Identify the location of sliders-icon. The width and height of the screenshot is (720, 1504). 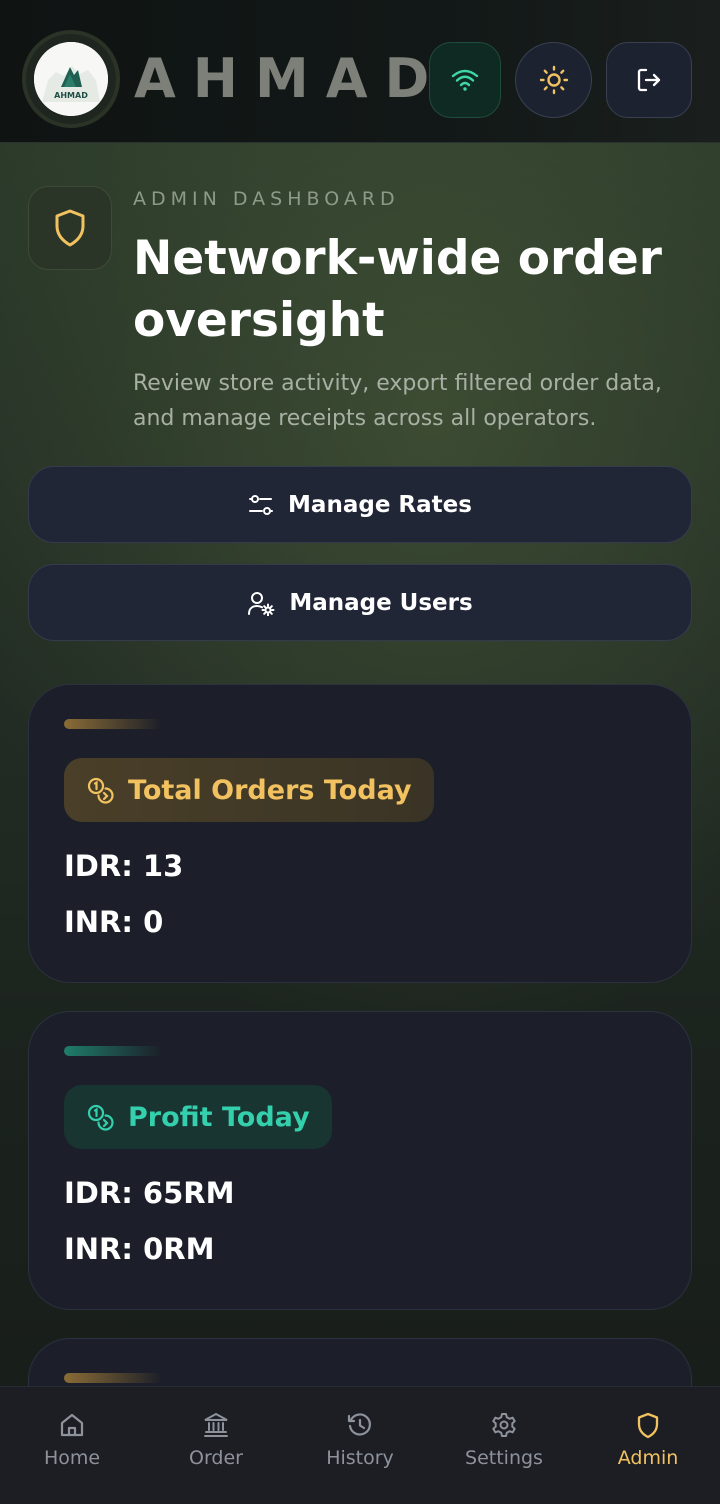
(261, 504).